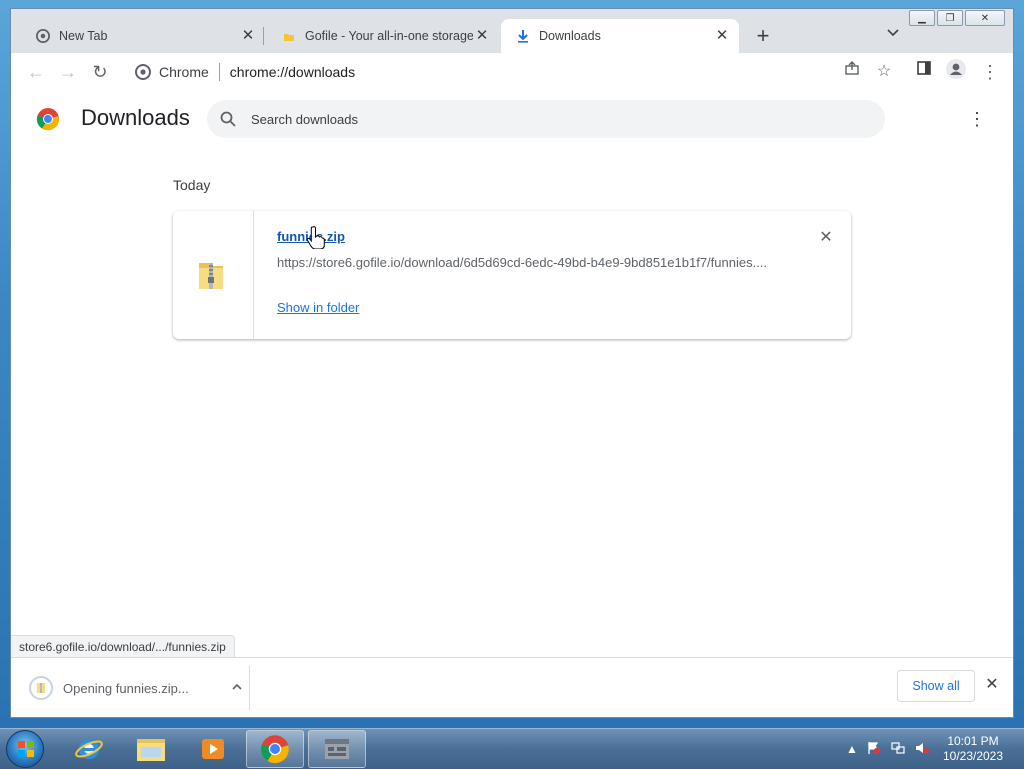 The width and height of the screenshot is (1024, 769). I want to click on archive-app-taskbar-button, so click(337, 749).